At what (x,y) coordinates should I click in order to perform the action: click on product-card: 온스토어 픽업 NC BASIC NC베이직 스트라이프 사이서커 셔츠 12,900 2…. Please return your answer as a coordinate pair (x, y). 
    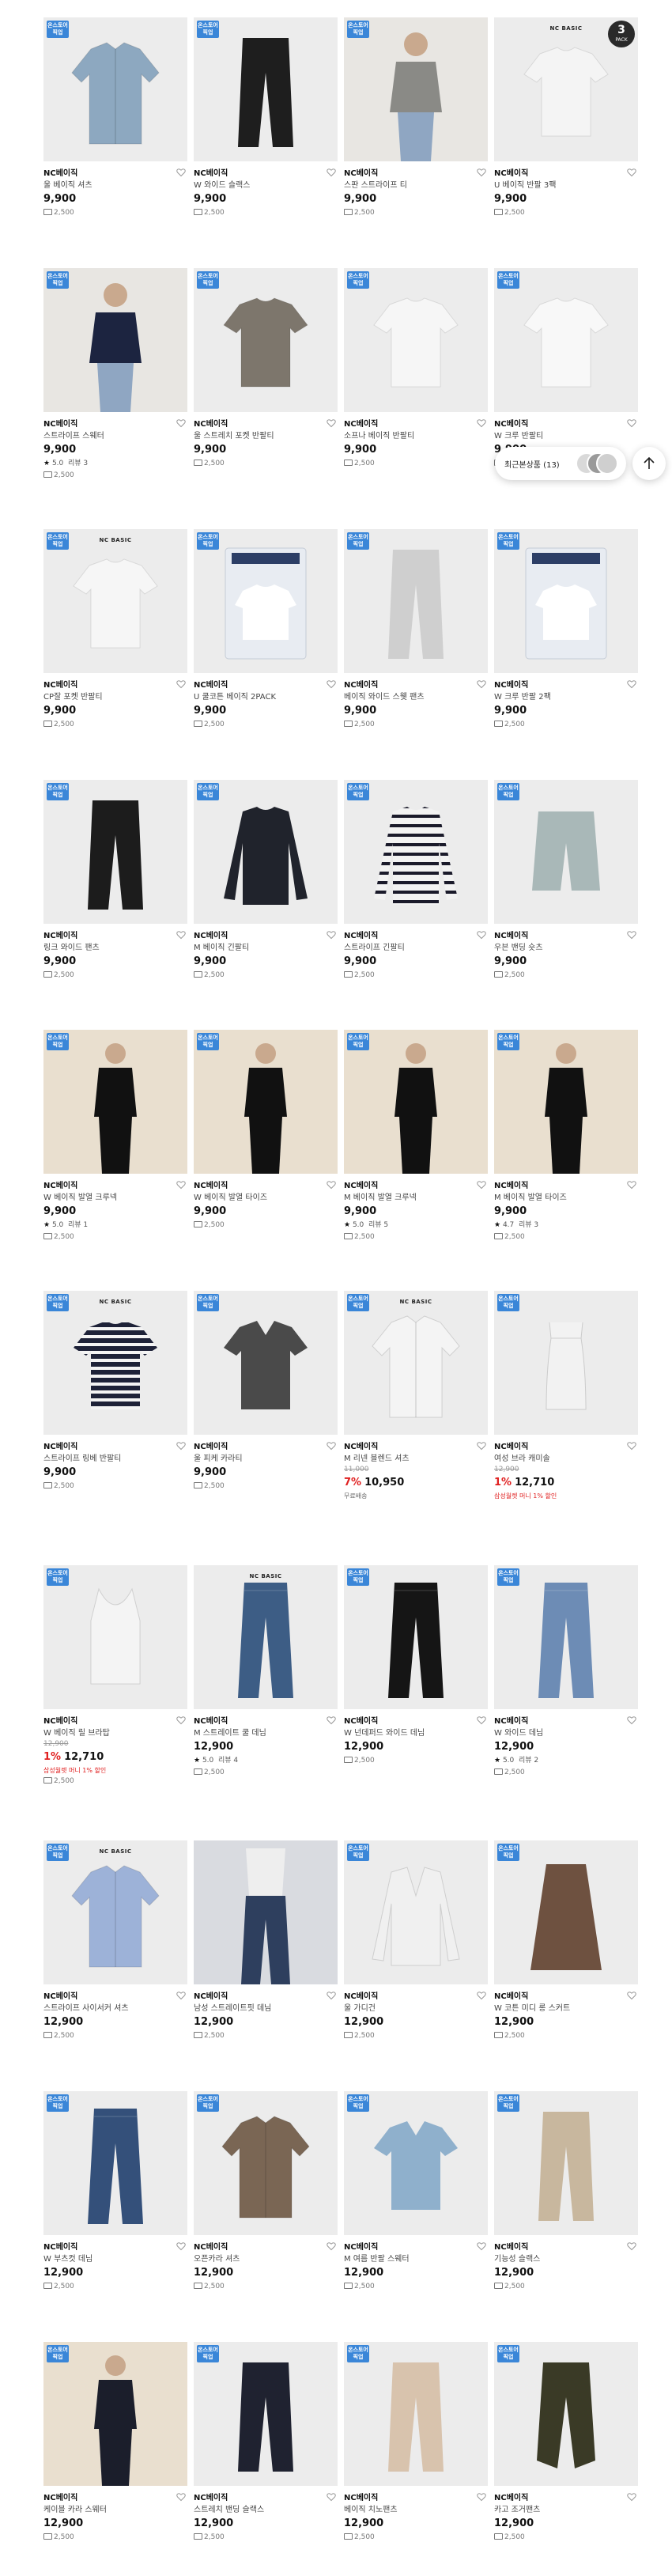
    Looking at the image, I should click on (115, 1941).